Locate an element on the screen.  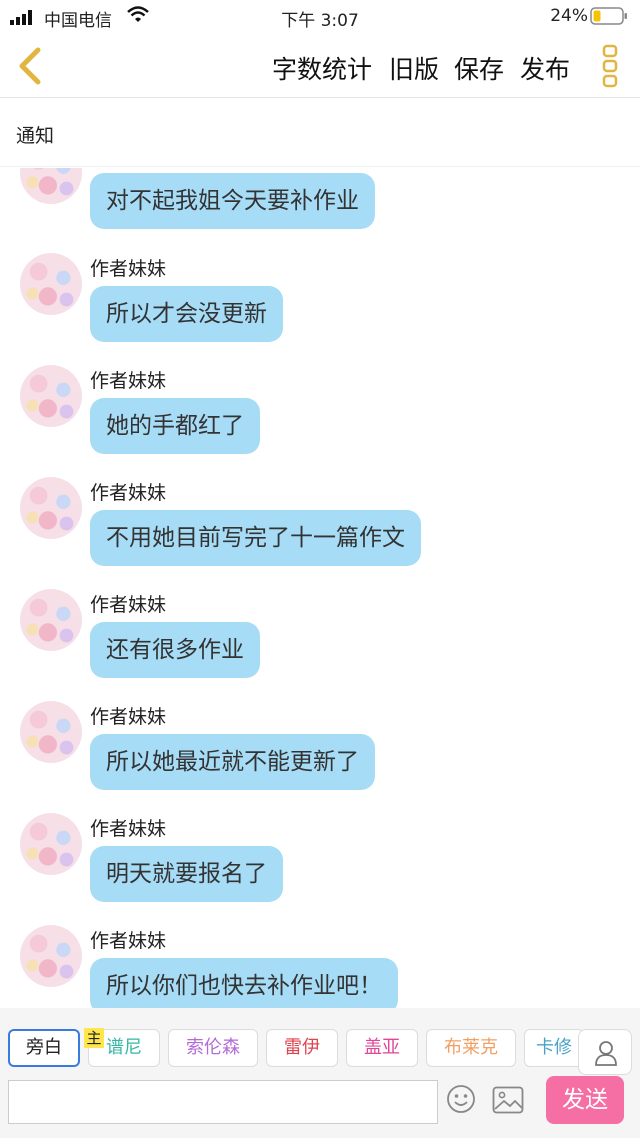
old-version-button: 旧版 is located at coordinates (414, 68).